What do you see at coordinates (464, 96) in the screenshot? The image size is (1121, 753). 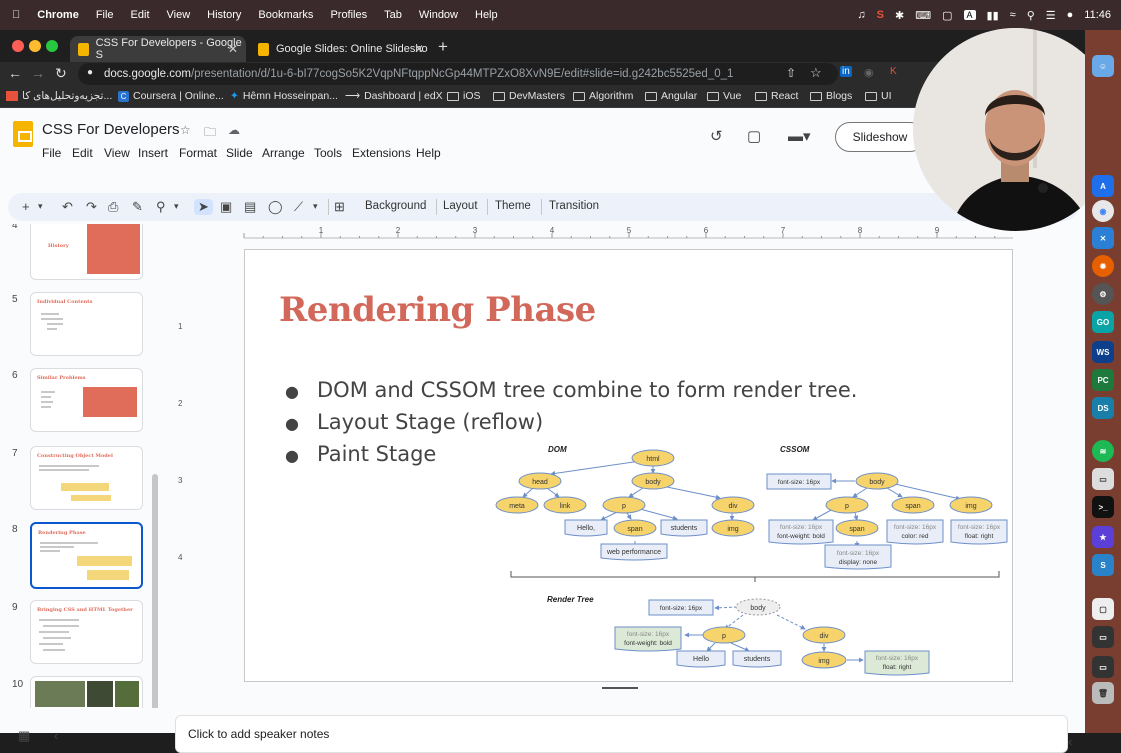 I see `bookmark-folder: iOS` at bounding box center [464, 96].